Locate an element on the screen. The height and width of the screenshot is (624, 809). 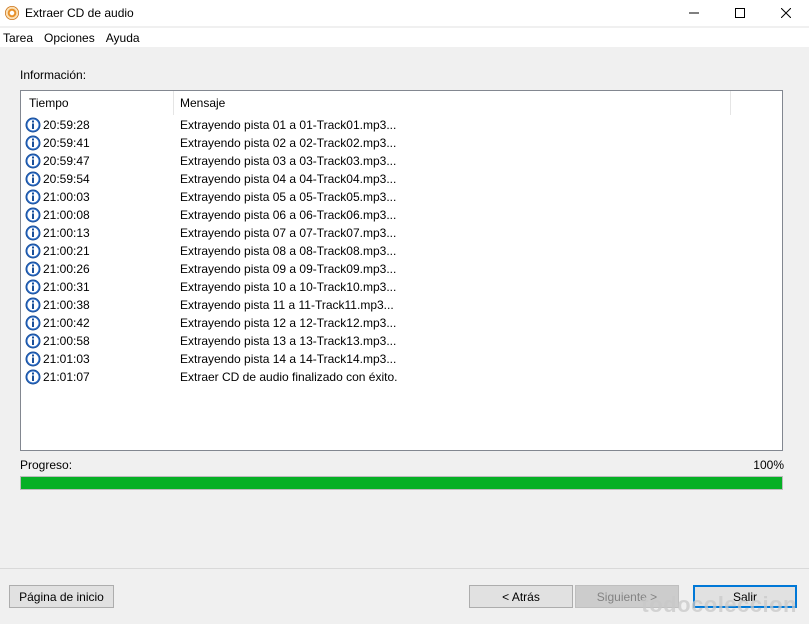
progress-bar is located at coordinates (401, 483).